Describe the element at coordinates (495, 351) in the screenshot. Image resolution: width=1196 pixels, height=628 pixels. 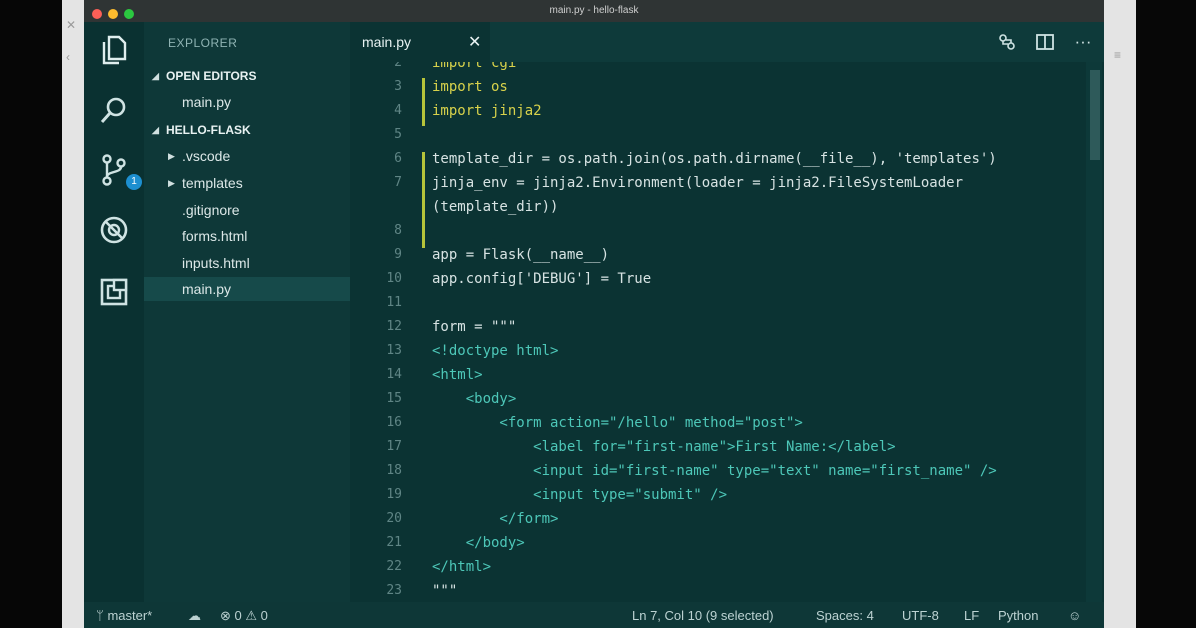
I see `code-line: <!doctype html>` at that location.